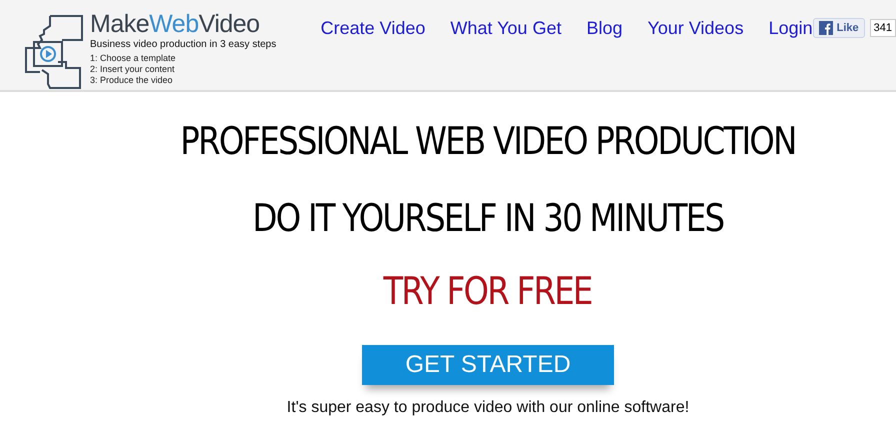  I want to click on nav-link: Your Videos, so click(695, 28).